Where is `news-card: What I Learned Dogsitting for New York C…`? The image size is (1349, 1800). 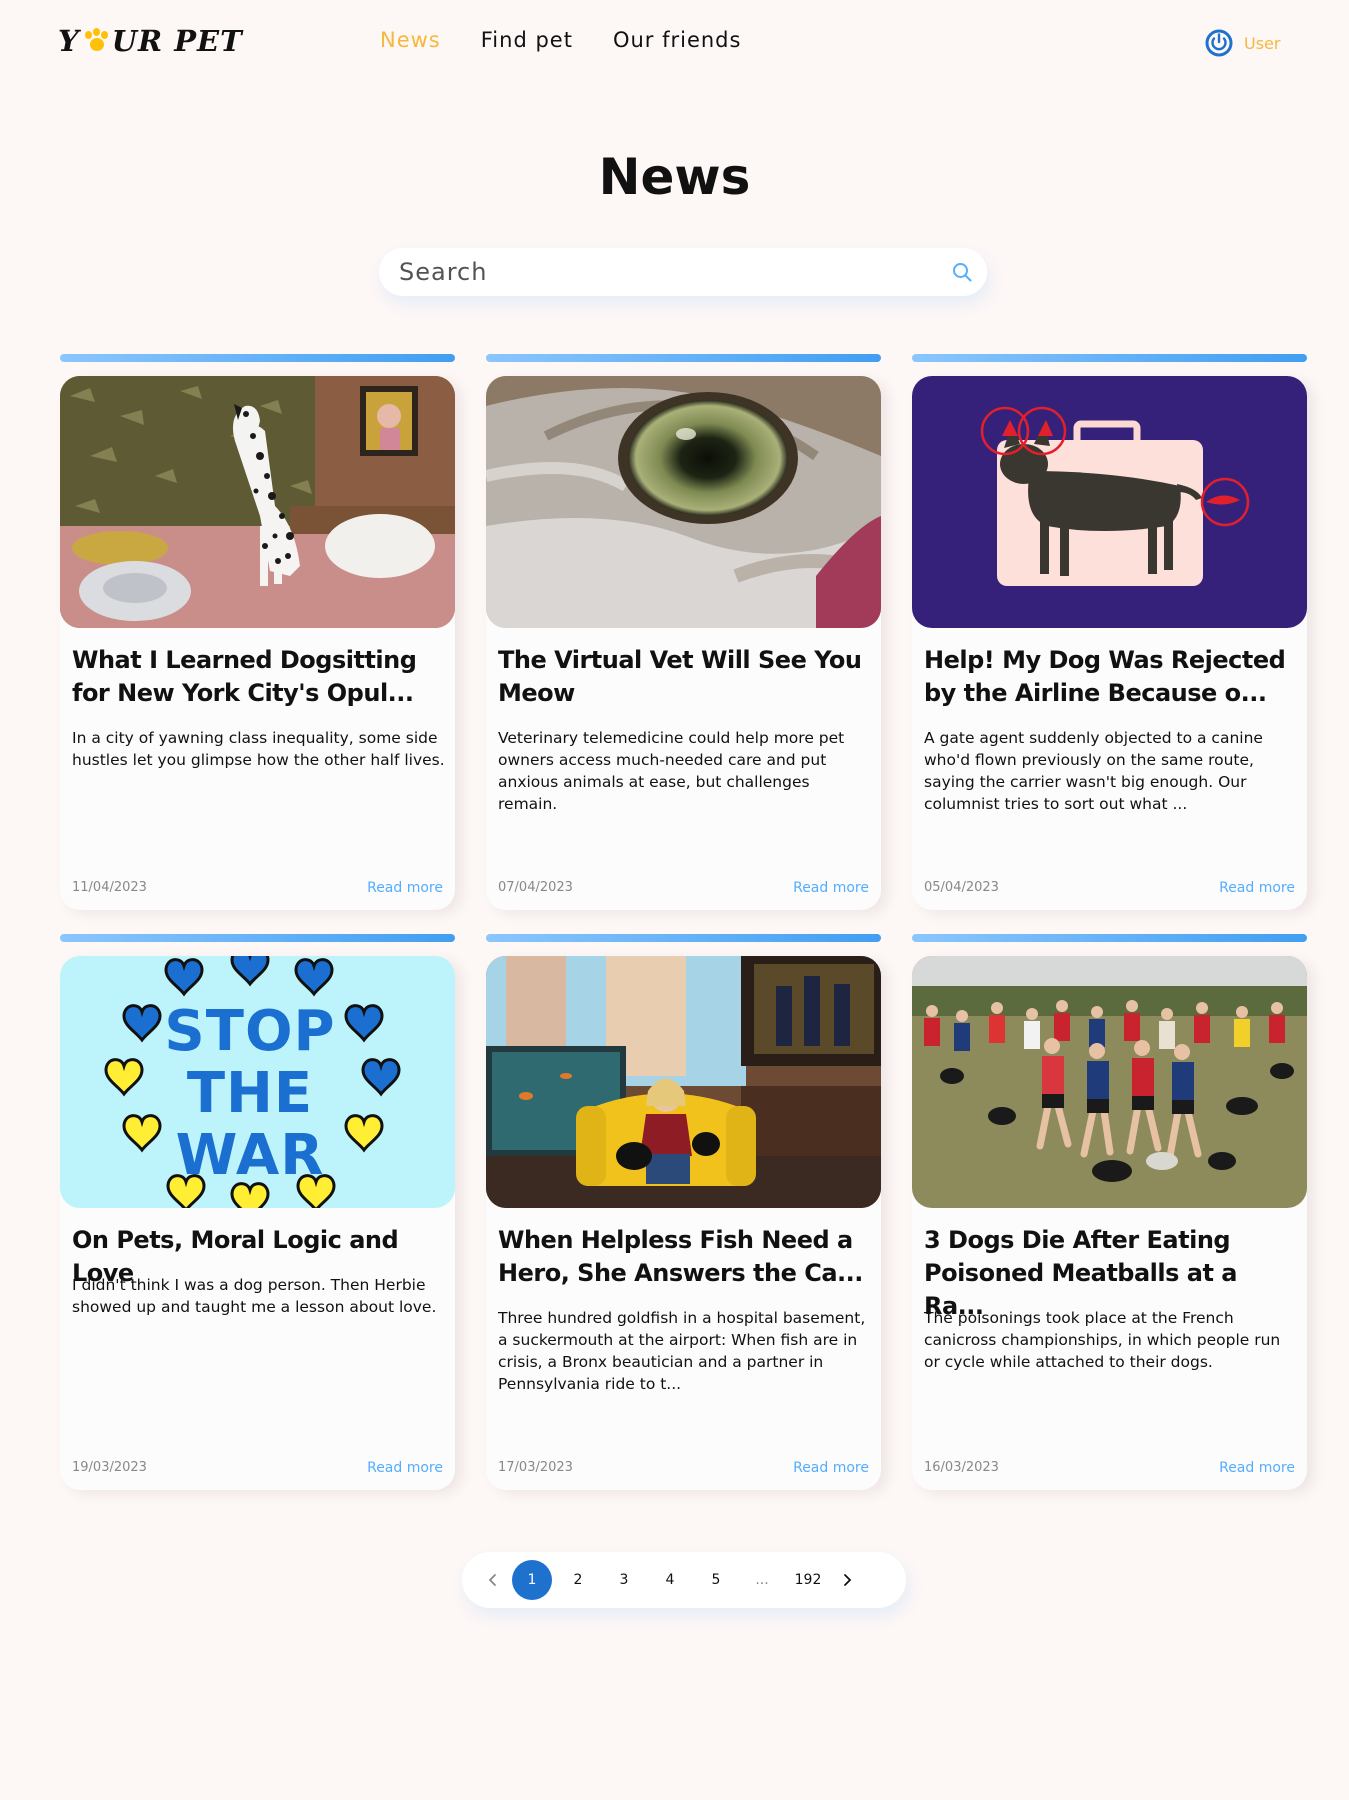 news-card: What I Learned Dogsitting for New York C… is located at coordinates (257, 632).